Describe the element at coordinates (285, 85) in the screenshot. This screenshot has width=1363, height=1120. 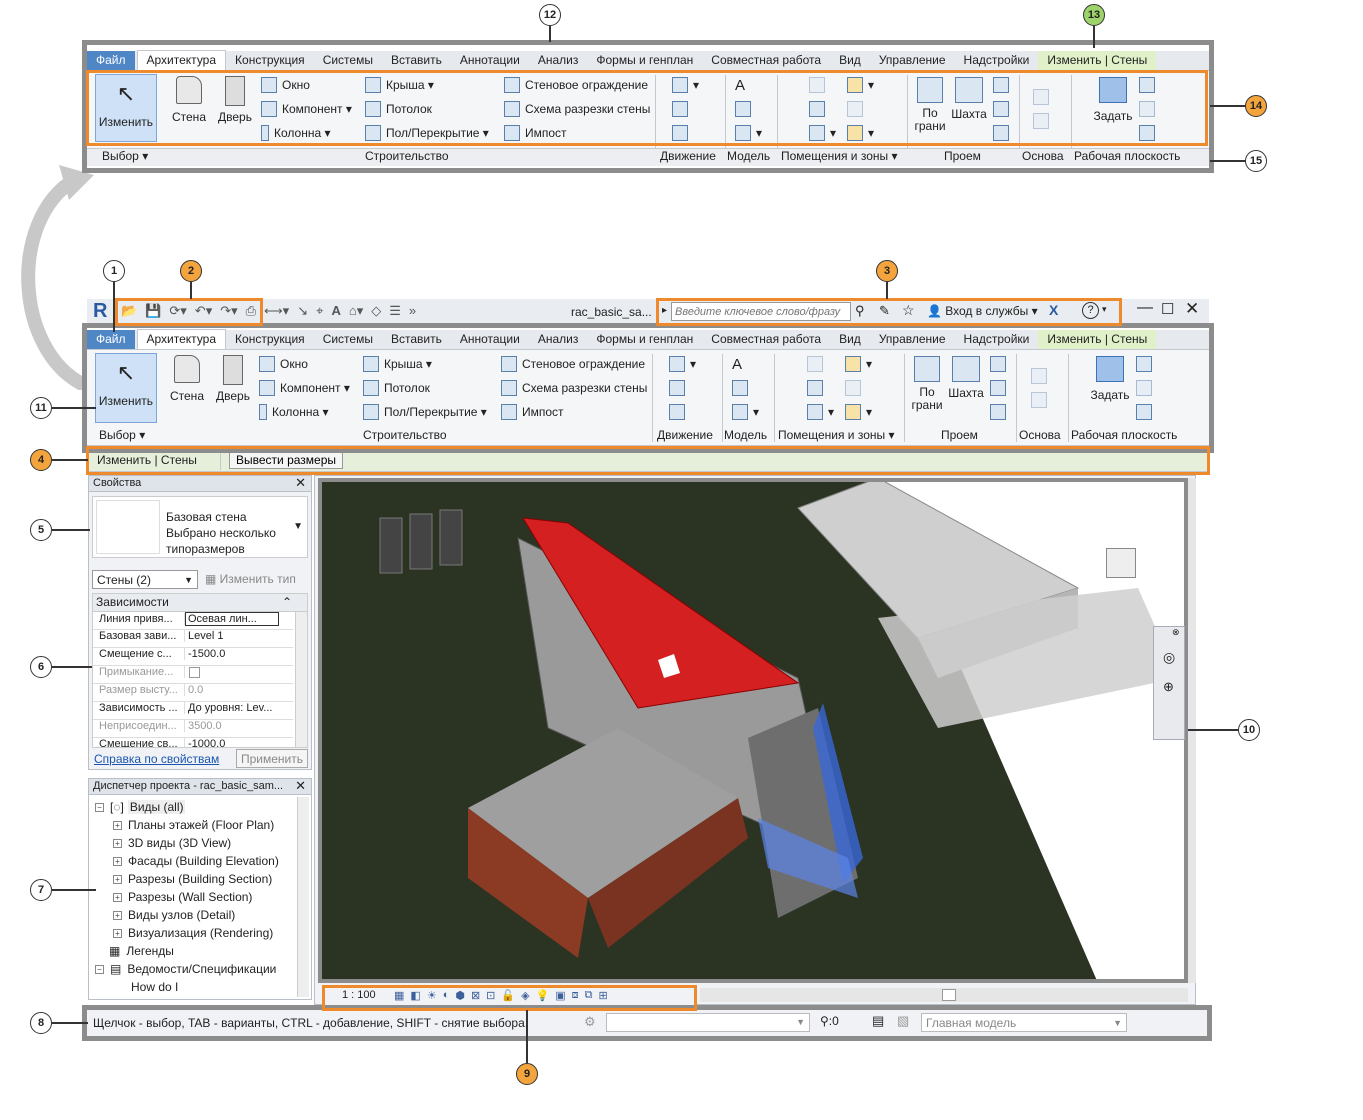
I see `top-window-button: Окно` at that location.